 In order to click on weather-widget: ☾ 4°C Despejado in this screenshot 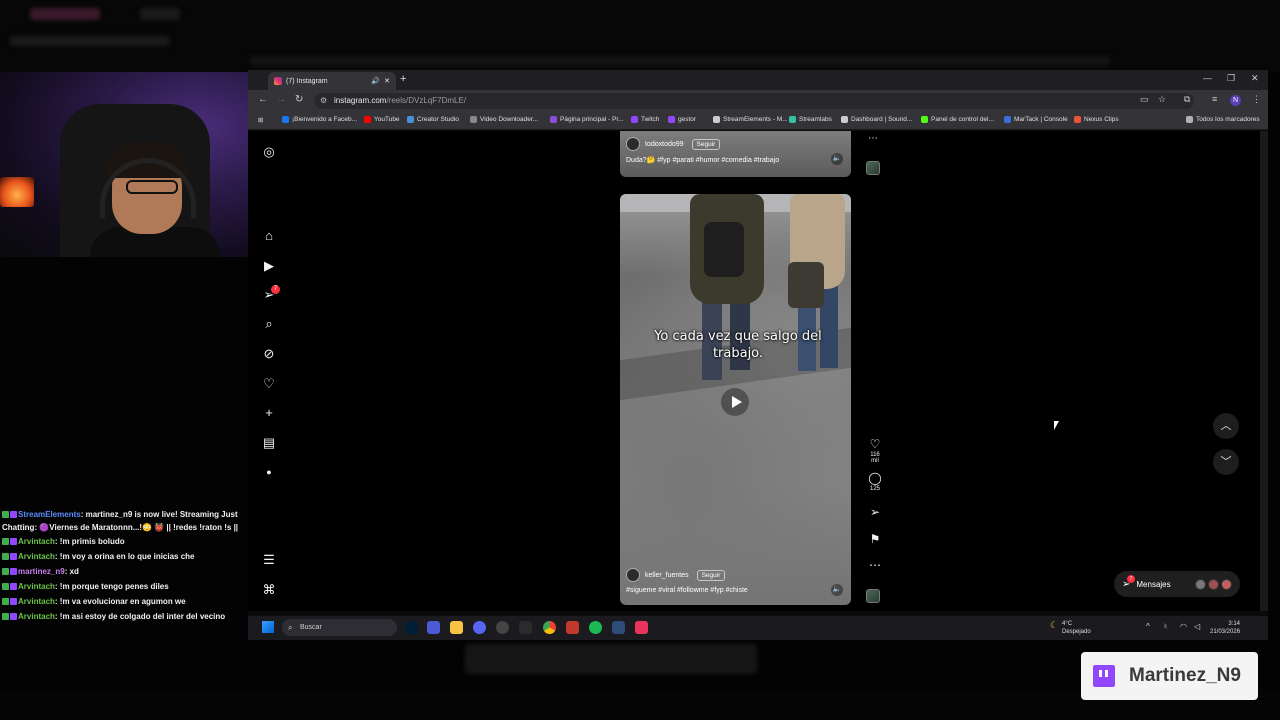, I will do `click(1070, 628)`.